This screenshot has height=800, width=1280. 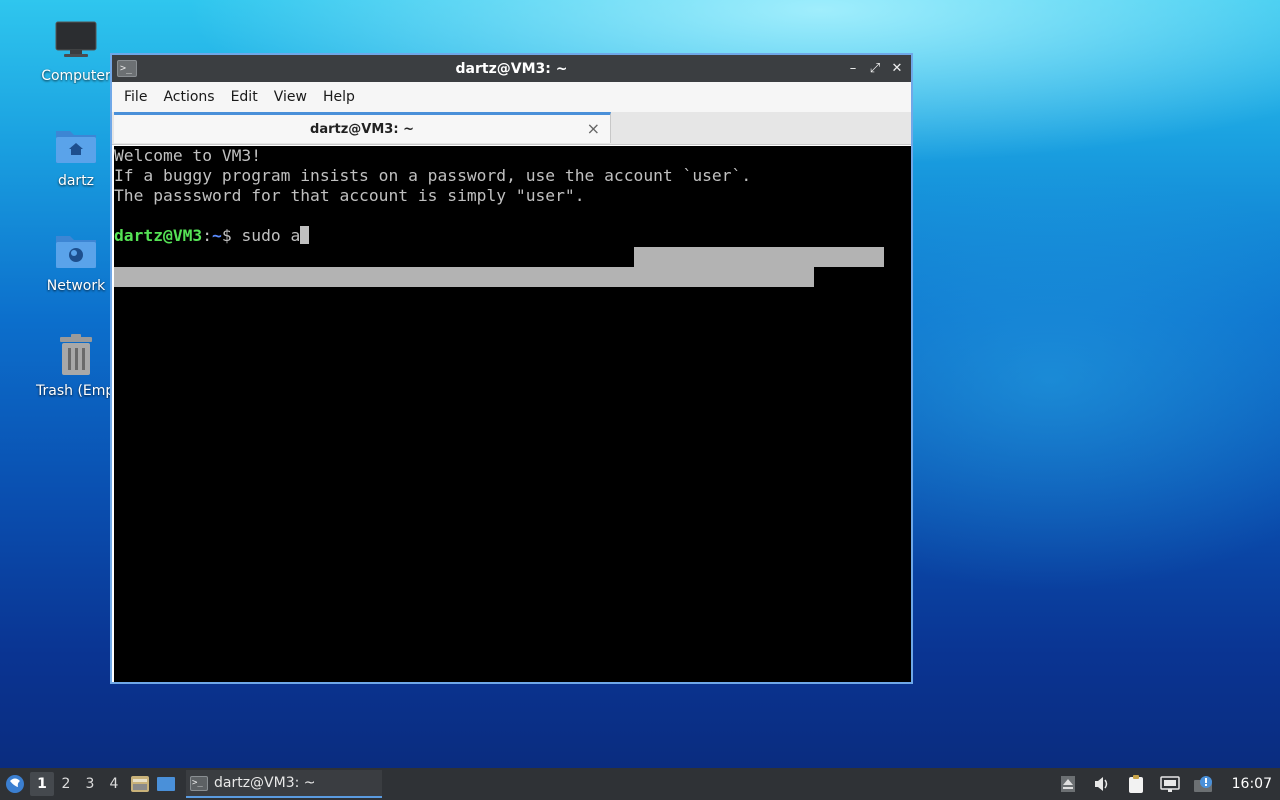 I want to click on prompt-symbol: $, so click(x=231, y=235).